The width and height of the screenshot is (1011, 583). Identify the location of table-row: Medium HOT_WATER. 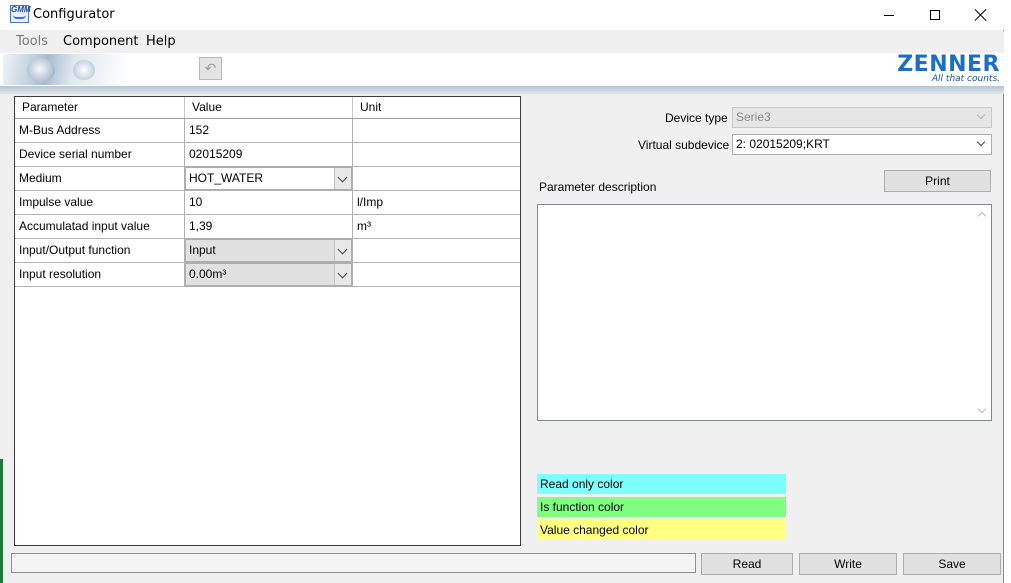
(267, 179).